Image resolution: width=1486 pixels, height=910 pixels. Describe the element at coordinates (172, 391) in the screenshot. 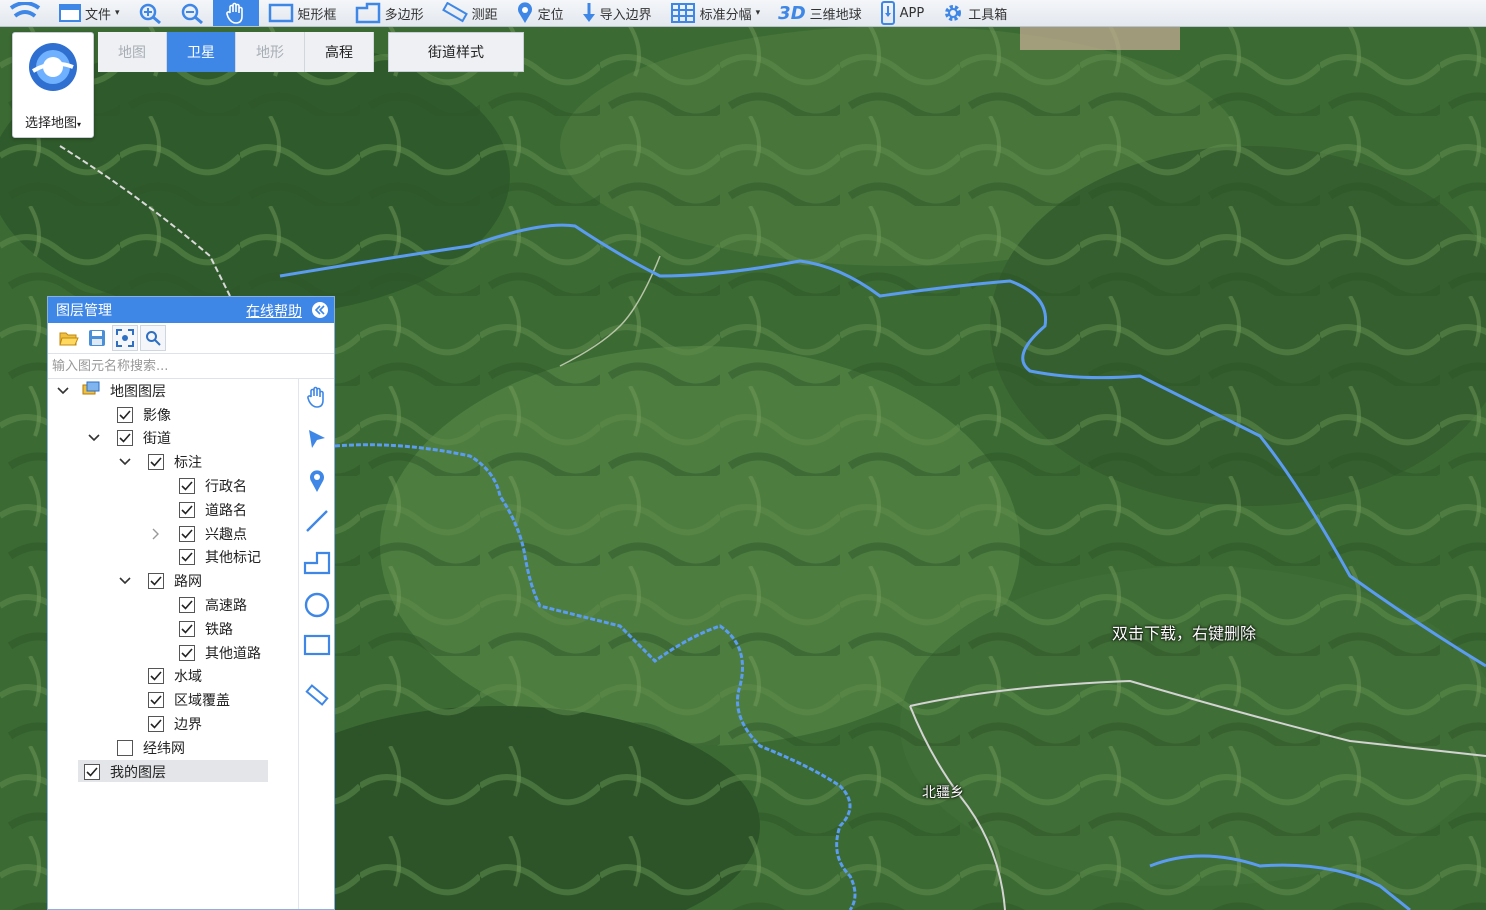

I see `layer-tree-item: 地图图层` at that location.